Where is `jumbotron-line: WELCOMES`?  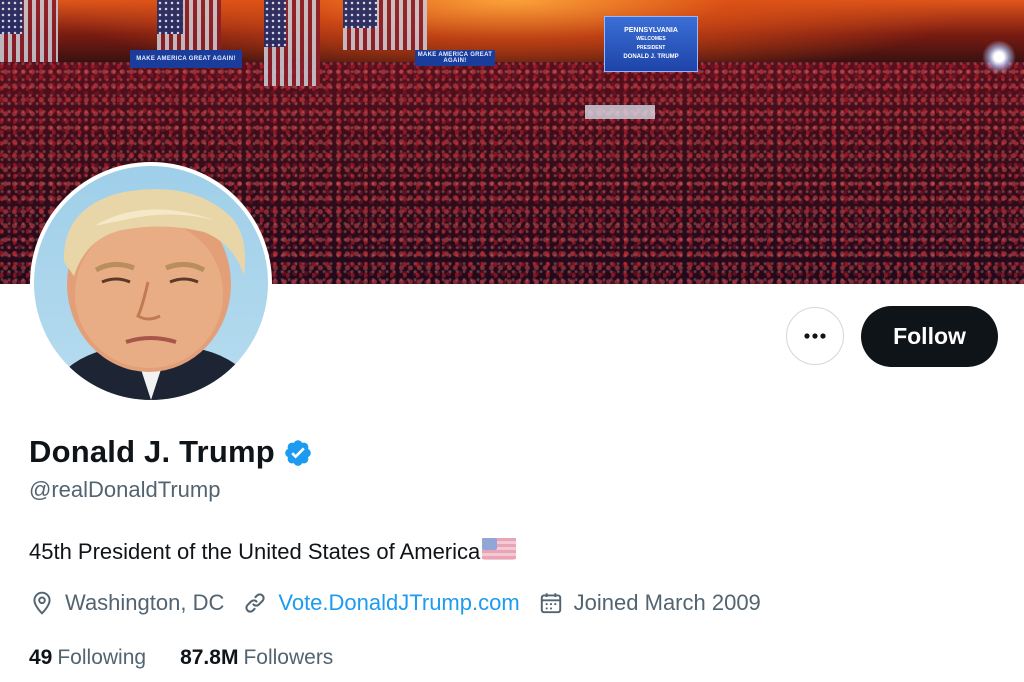
jumbotron-line: WELCOMES is located at coordinates (651, 39).